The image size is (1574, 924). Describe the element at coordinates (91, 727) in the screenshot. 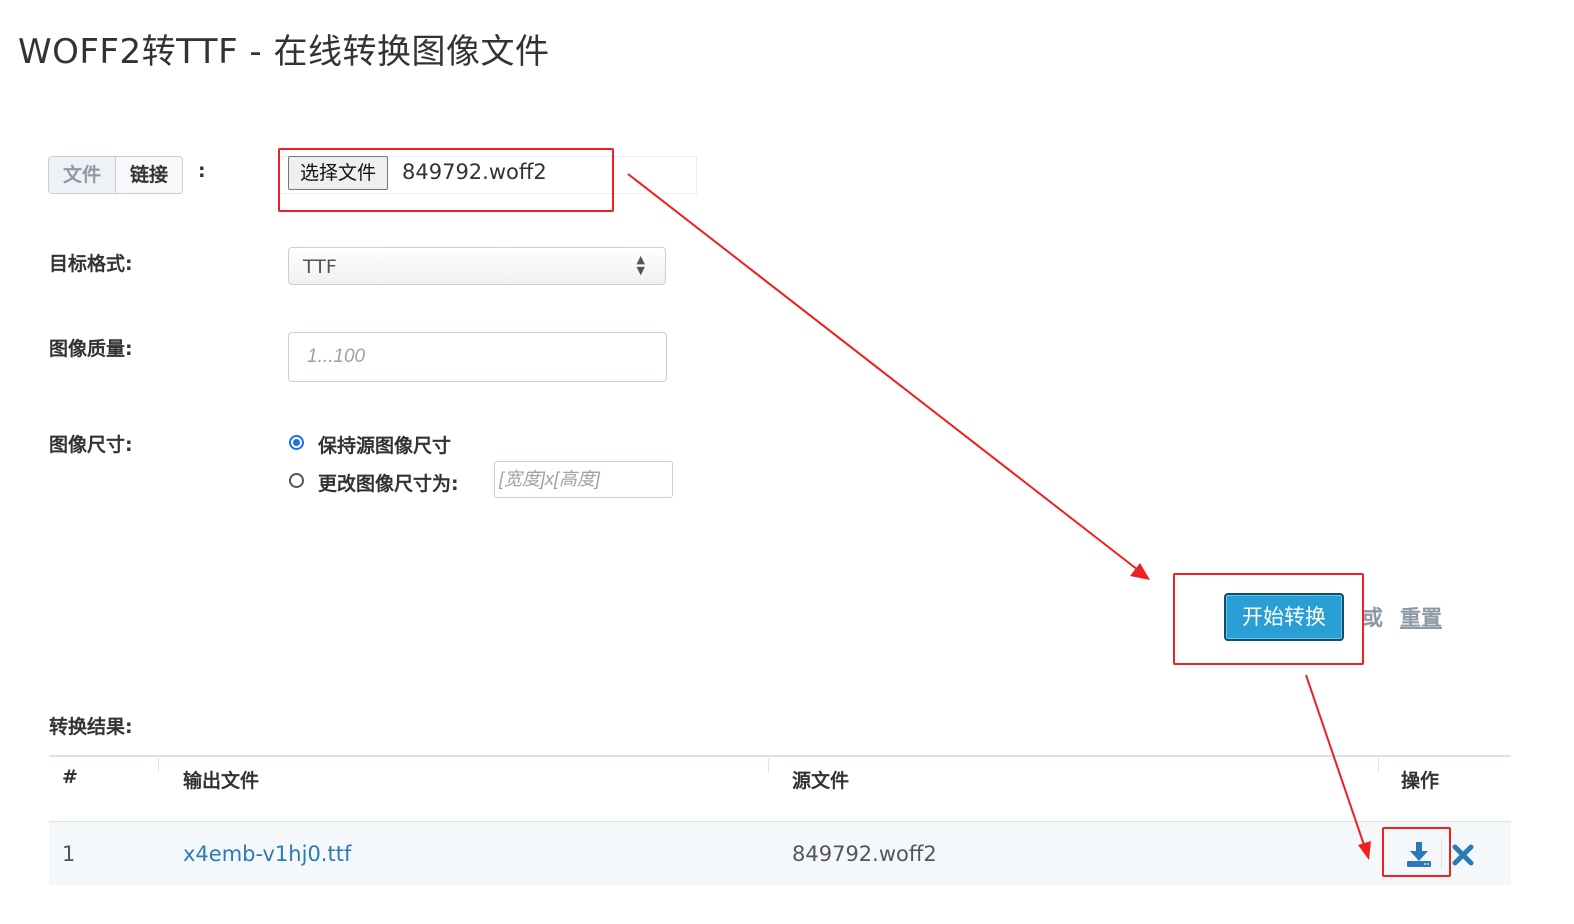

I see `results-label: 转换结果:` at that location.